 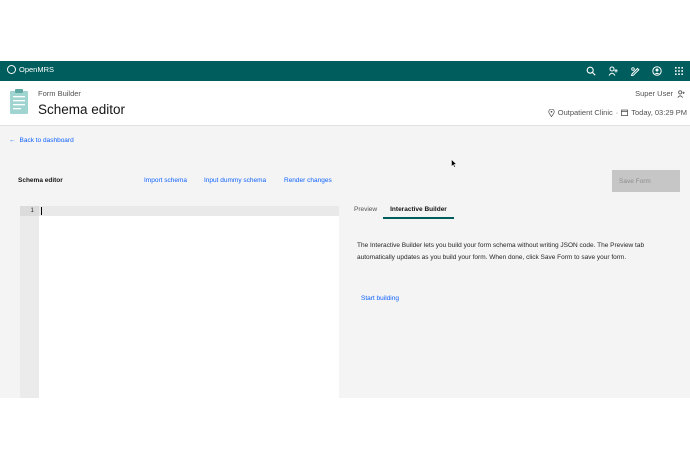 I want to click on save-form-button: Save Form, so click(x=646, y=181).